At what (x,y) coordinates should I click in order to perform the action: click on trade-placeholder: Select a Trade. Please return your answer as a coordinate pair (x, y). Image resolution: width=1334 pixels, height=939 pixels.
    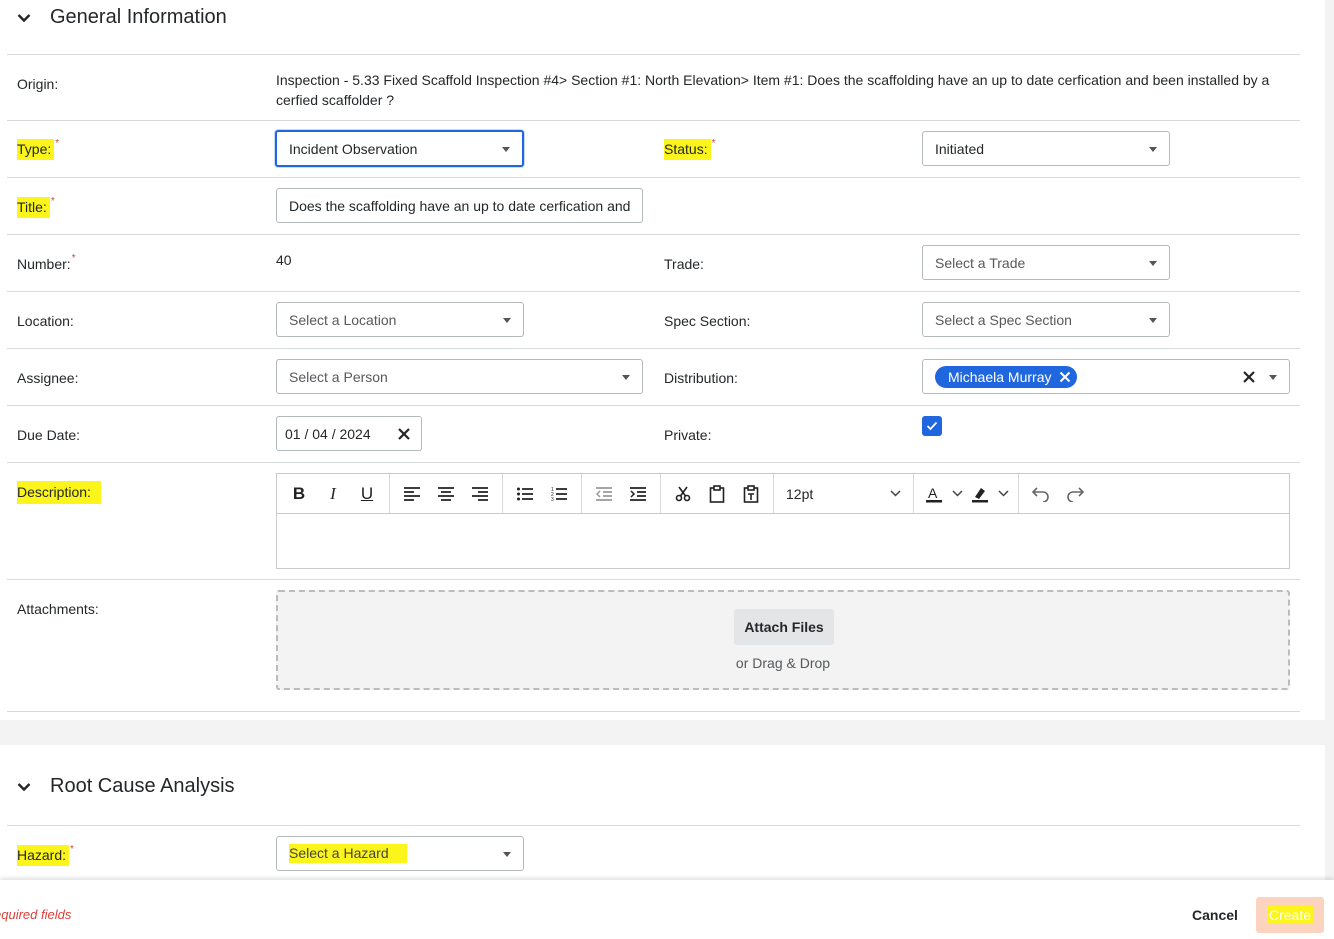
    Looking at the image, I should click on (980, 262).